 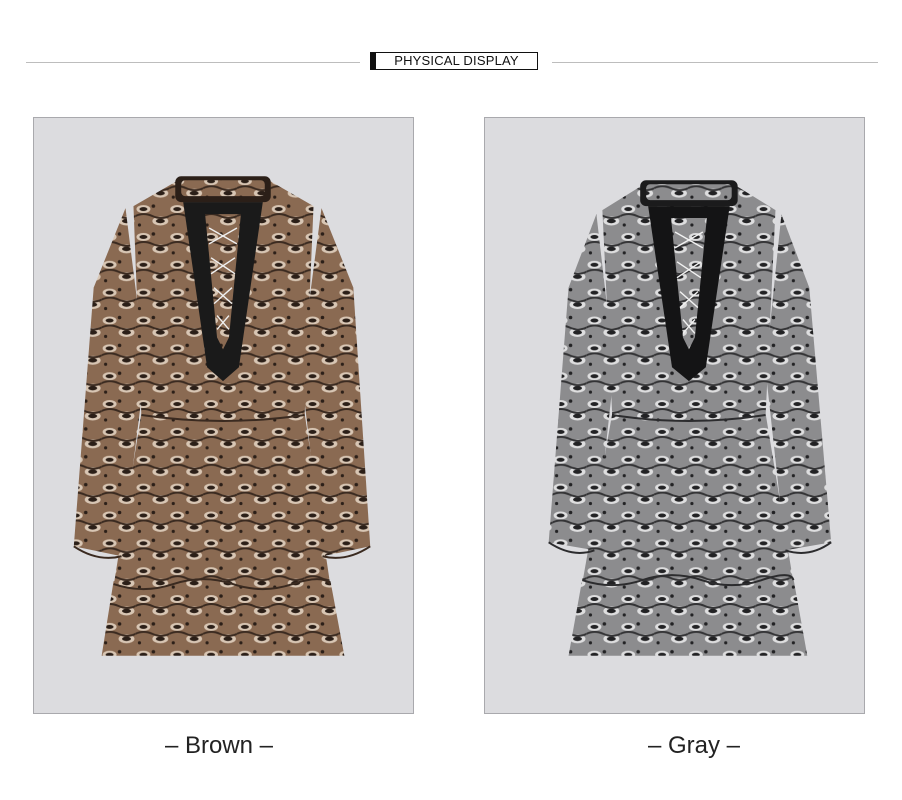 What do you see at coordinates (694, 745) in the screenshot?
I see `variant-caption-gray: – Gray –` at bounding box center [694, 745].